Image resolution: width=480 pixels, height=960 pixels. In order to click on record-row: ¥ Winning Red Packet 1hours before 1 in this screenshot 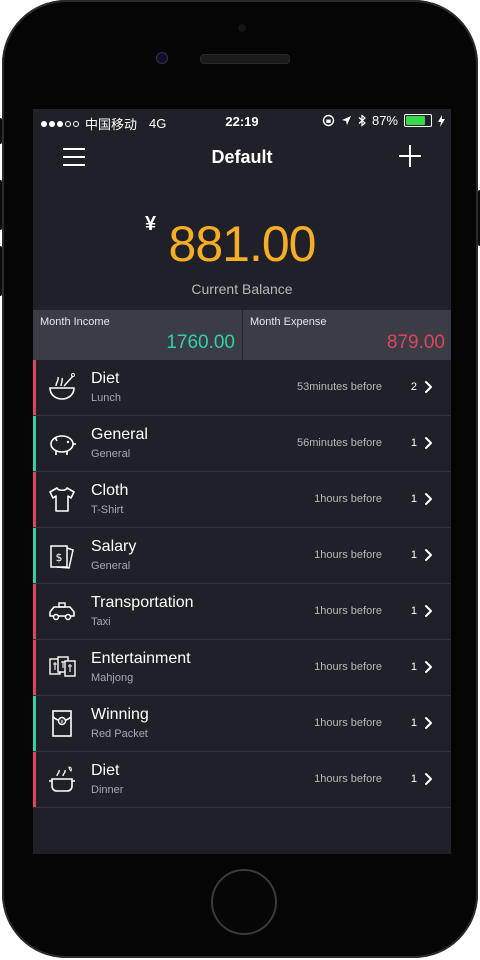, I will do `click(242, 724)`.